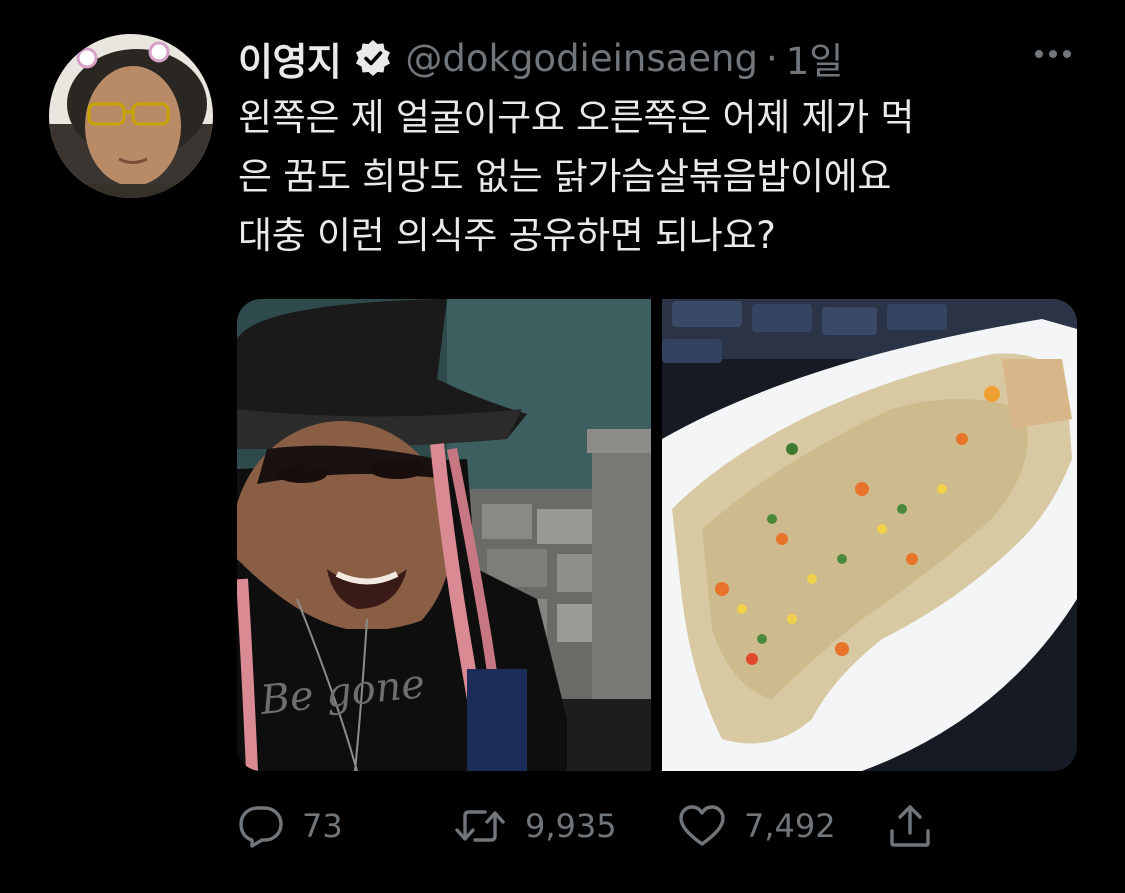 This screenshot has width=1125, height=893. I want to click on retweet-count: 9,935, so click(571, 826).